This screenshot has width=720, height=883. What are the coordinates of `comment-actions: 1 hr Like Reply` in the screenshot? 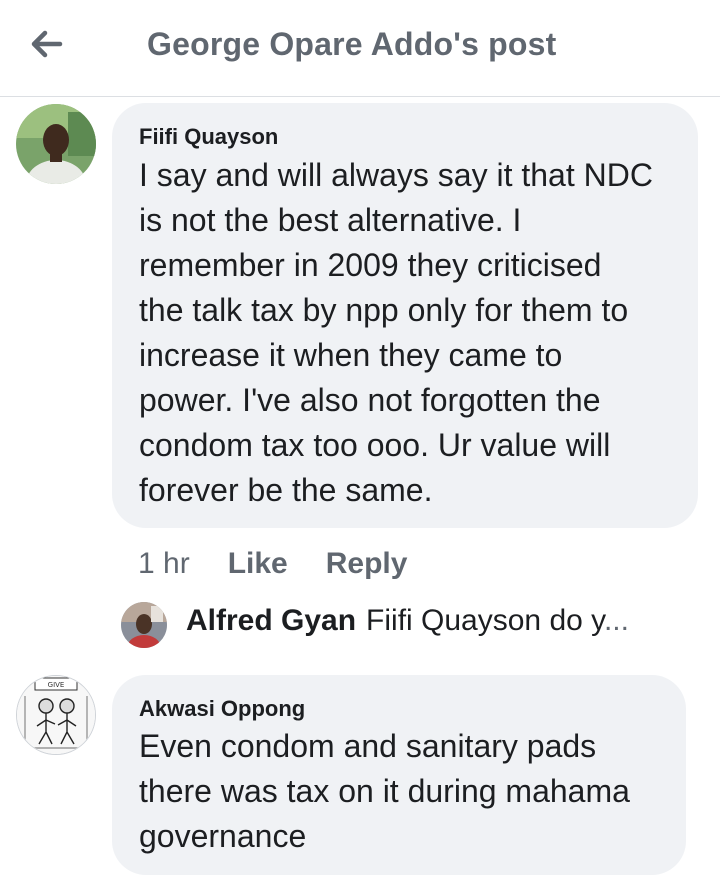 It's located at (291, 564).